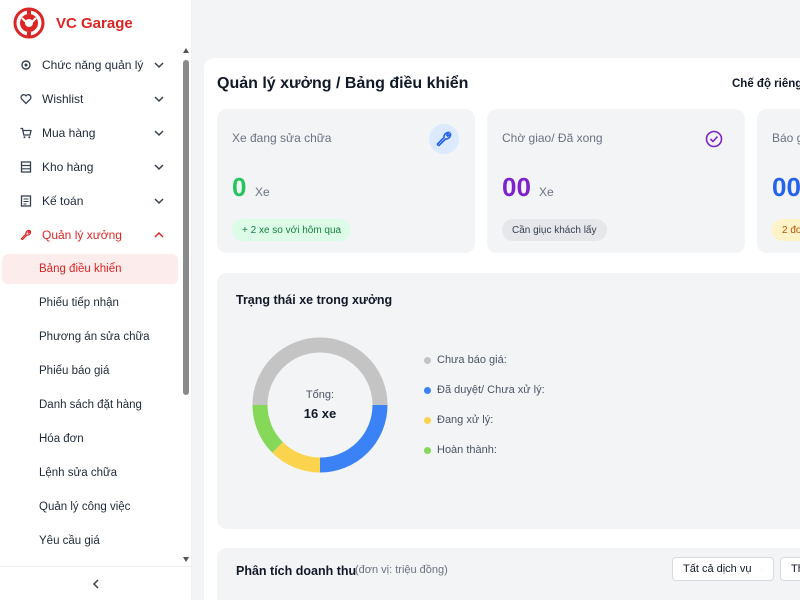 The image size is (800, 600). I want to click on sidebar-subitem-task-management: Quản lý công việc, so click(91, 507).